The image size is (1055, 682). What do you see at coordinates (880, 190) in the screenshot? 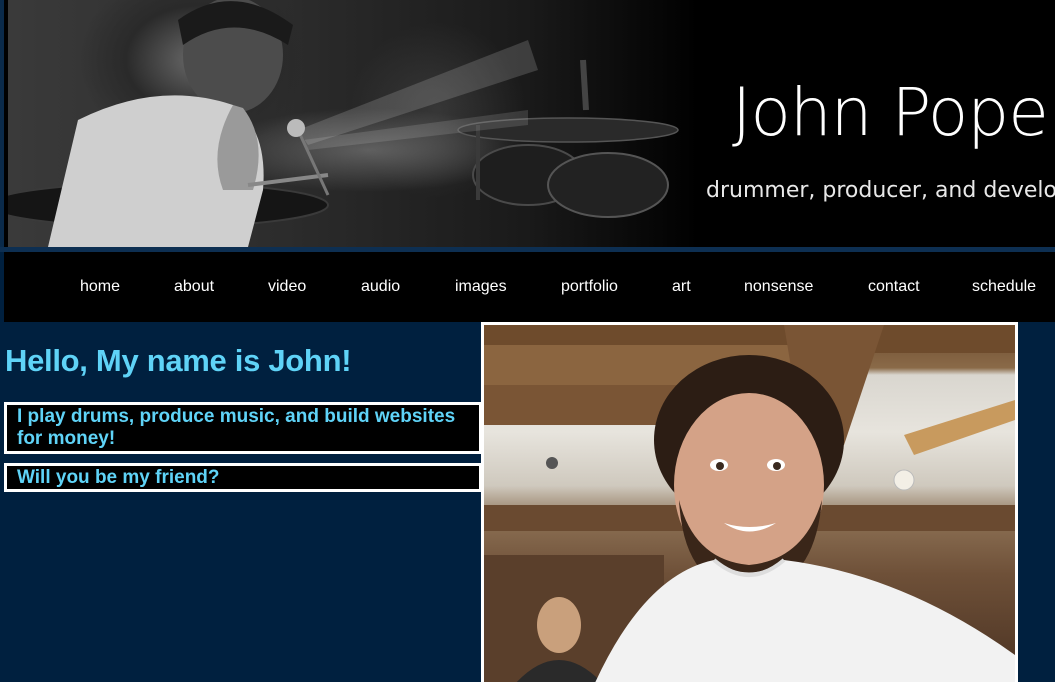
I see `site-tagline: drummer, producer, and developer` at bounding box center [880, 190].